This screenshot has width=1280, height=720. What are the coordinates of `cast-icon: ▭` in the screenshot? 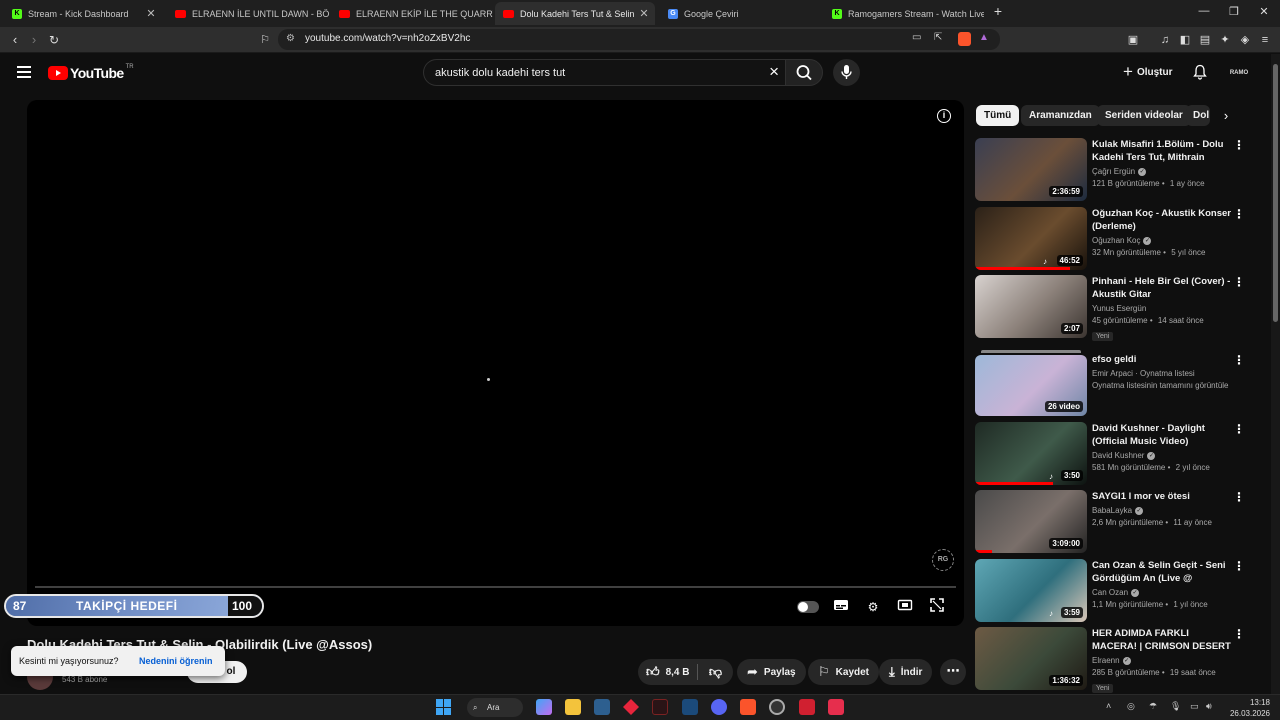 It's located at (916, 37).